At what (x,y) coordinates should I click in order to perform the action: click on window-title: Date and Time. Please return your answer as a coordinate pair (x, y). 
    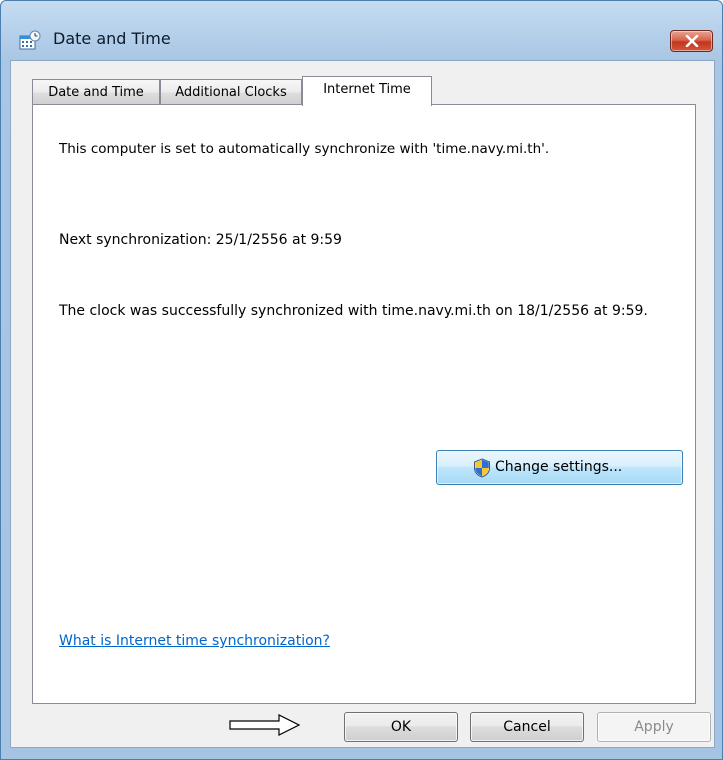
    Looking at the image, I should click on (112, 38).